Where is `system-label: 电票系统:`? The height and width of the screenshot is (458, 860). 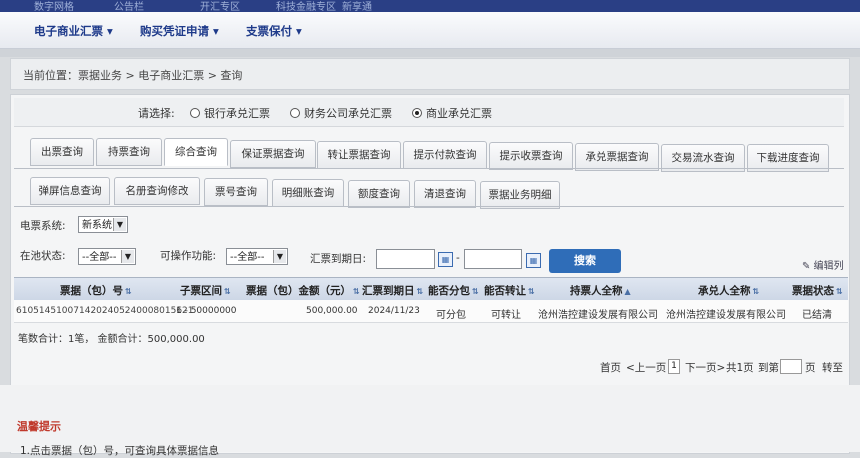
system-label: 电票系统: is located at coordinates (43, 226).